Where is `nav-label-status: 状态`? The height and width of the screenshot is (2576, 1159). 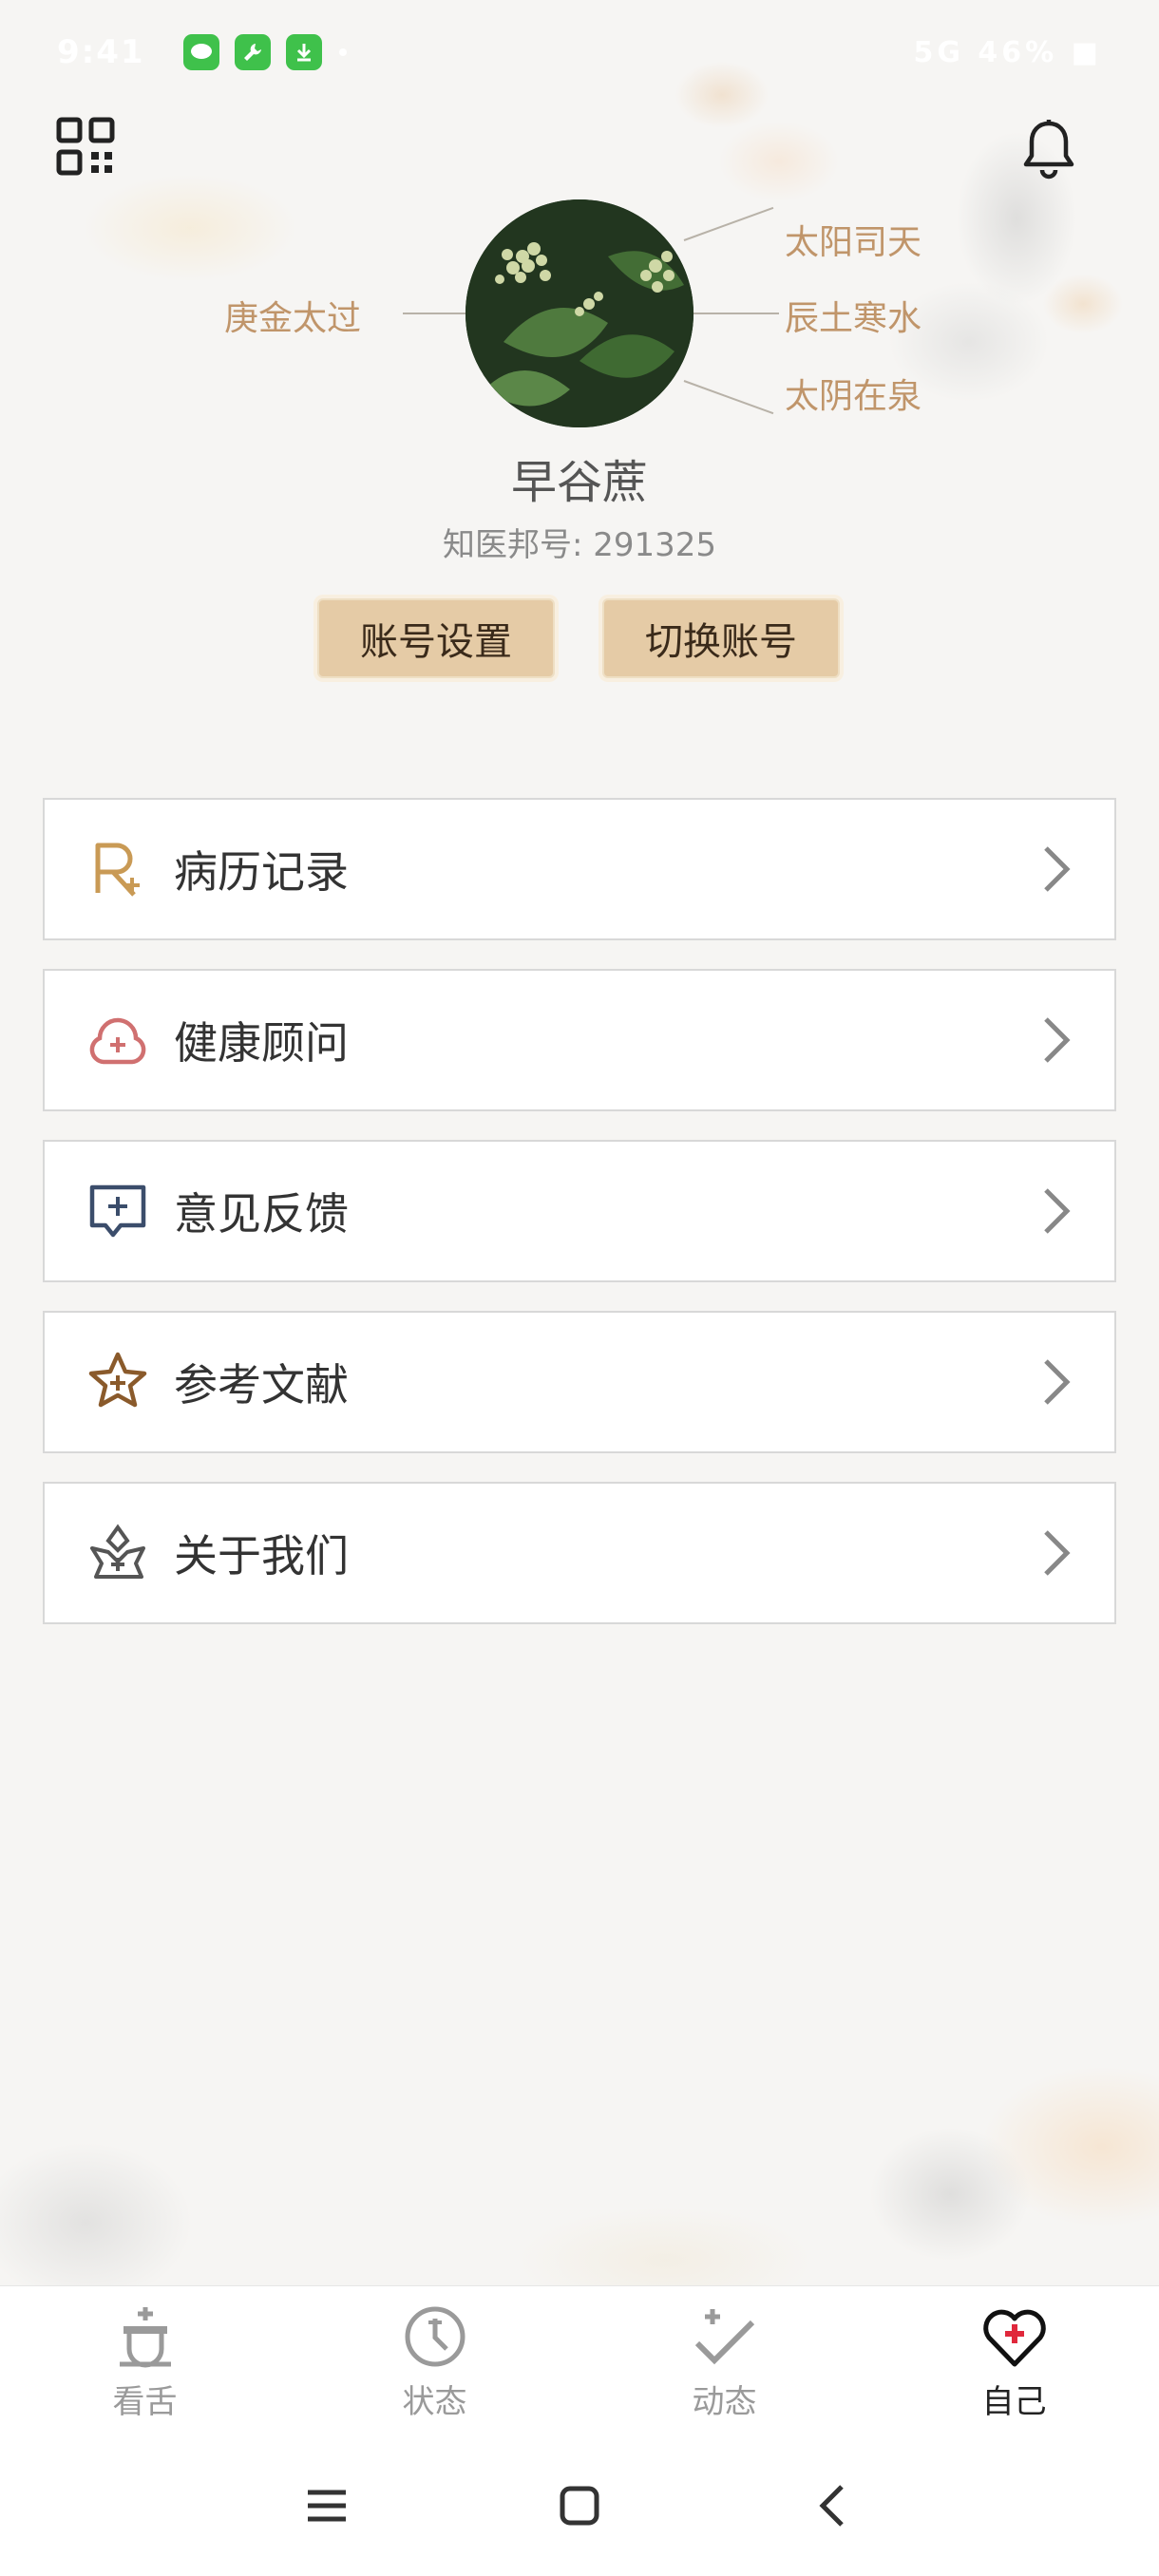 nav-label-status: 状态 is located at coordinates (434, 2402).